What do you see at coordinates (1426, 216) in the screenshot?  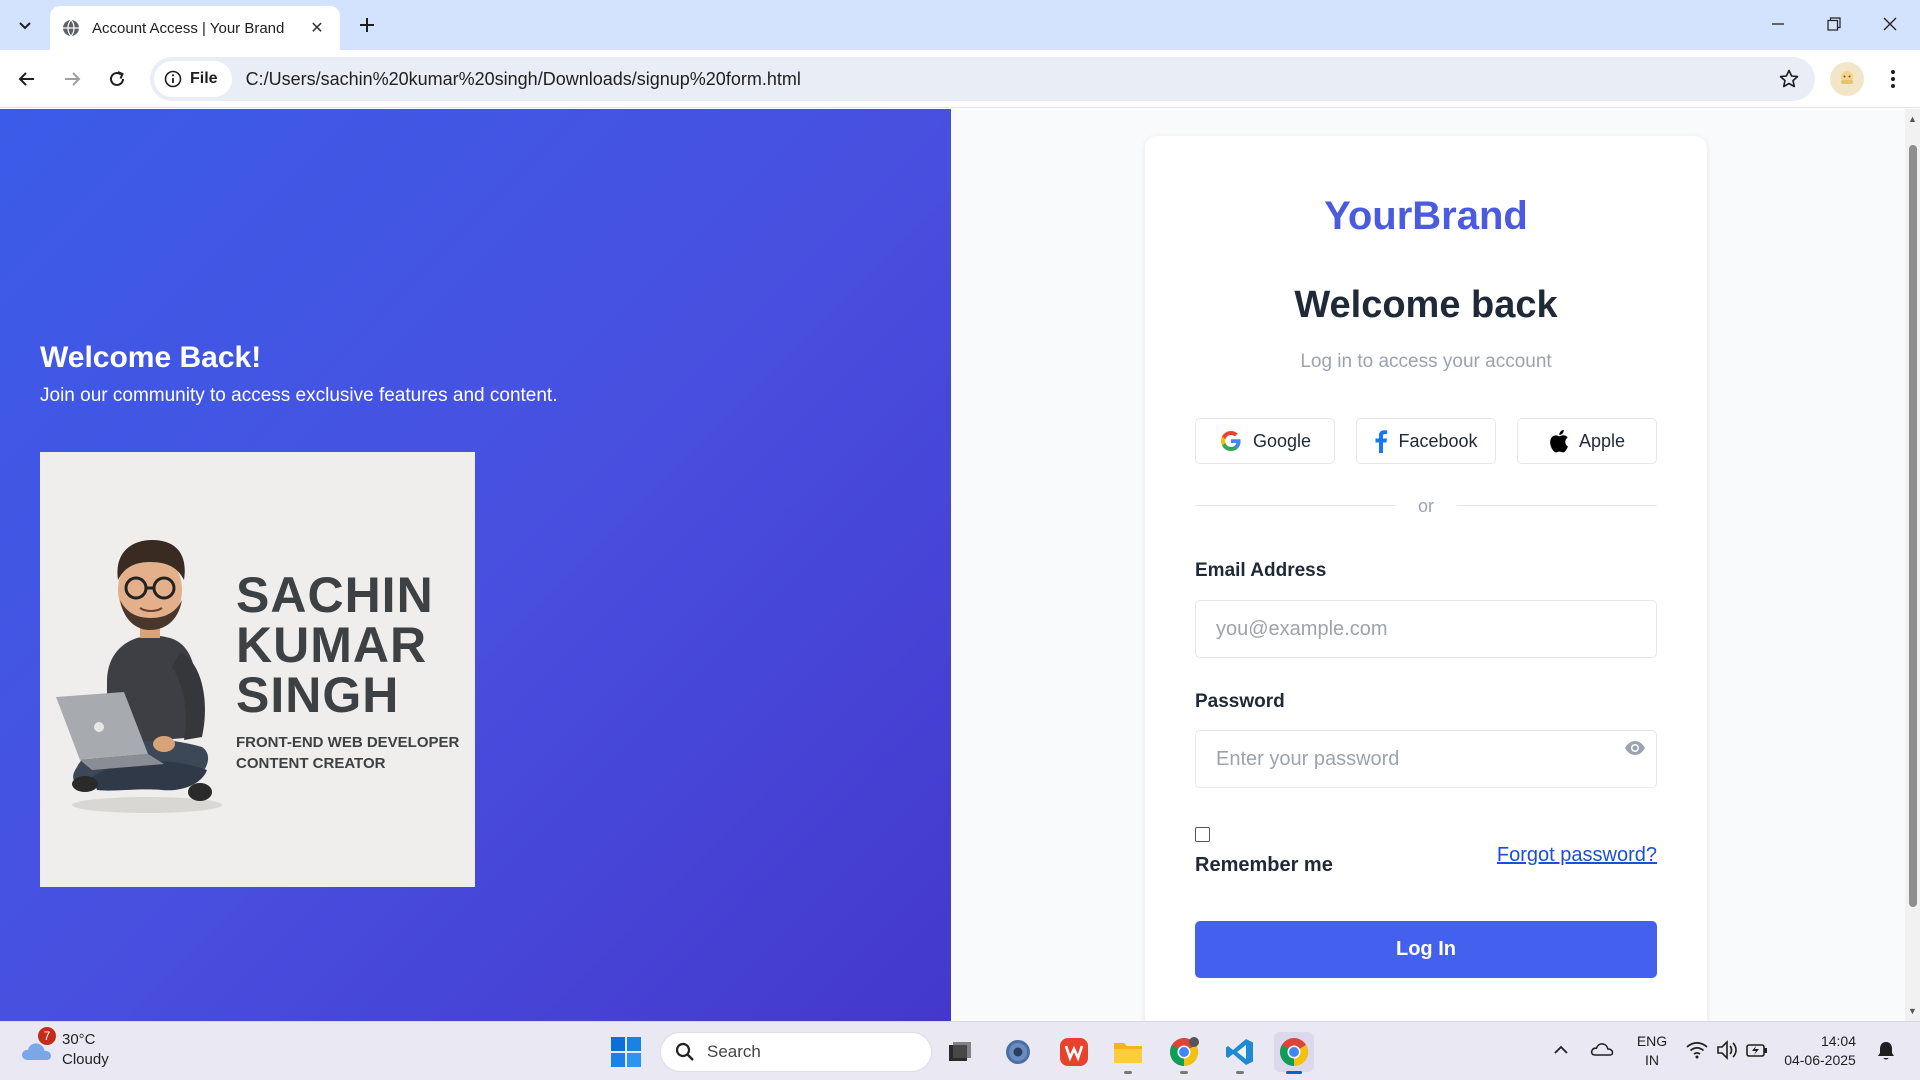 I see `brand-logo: YourBrand` at bounding box center [1426, 216].